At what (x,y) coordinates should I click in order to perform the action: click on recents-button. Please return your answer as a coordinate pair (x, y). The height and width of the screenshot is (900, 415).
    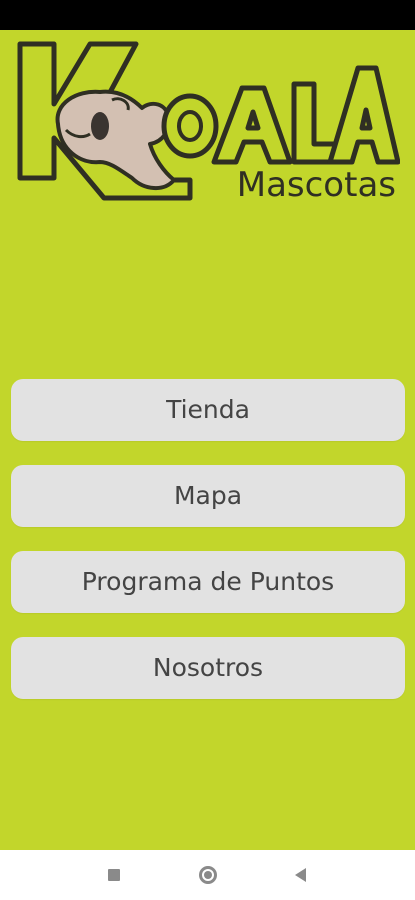
    Looking at the image, I should click on (114, 875).